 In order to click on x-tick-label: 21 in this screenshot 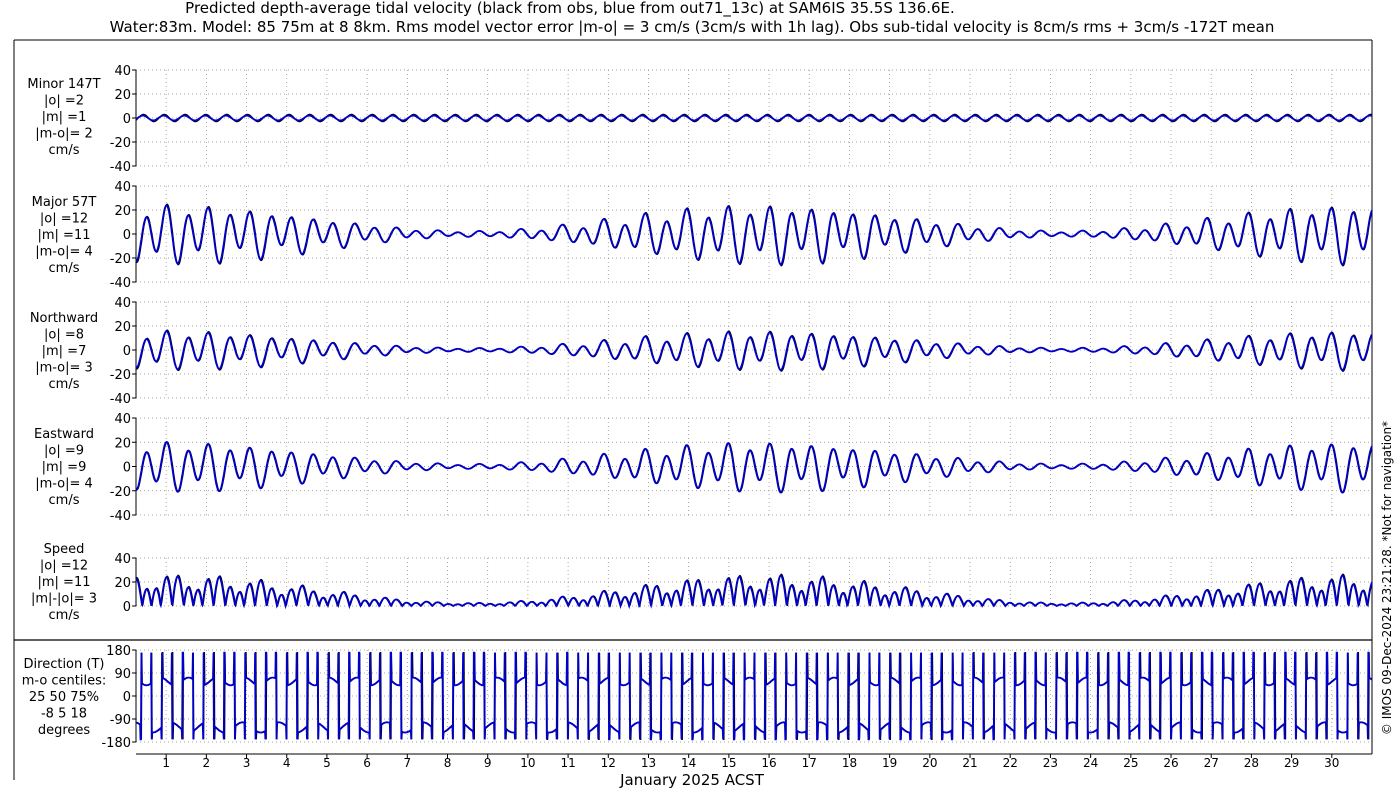, I will do `click(969, 763)`.